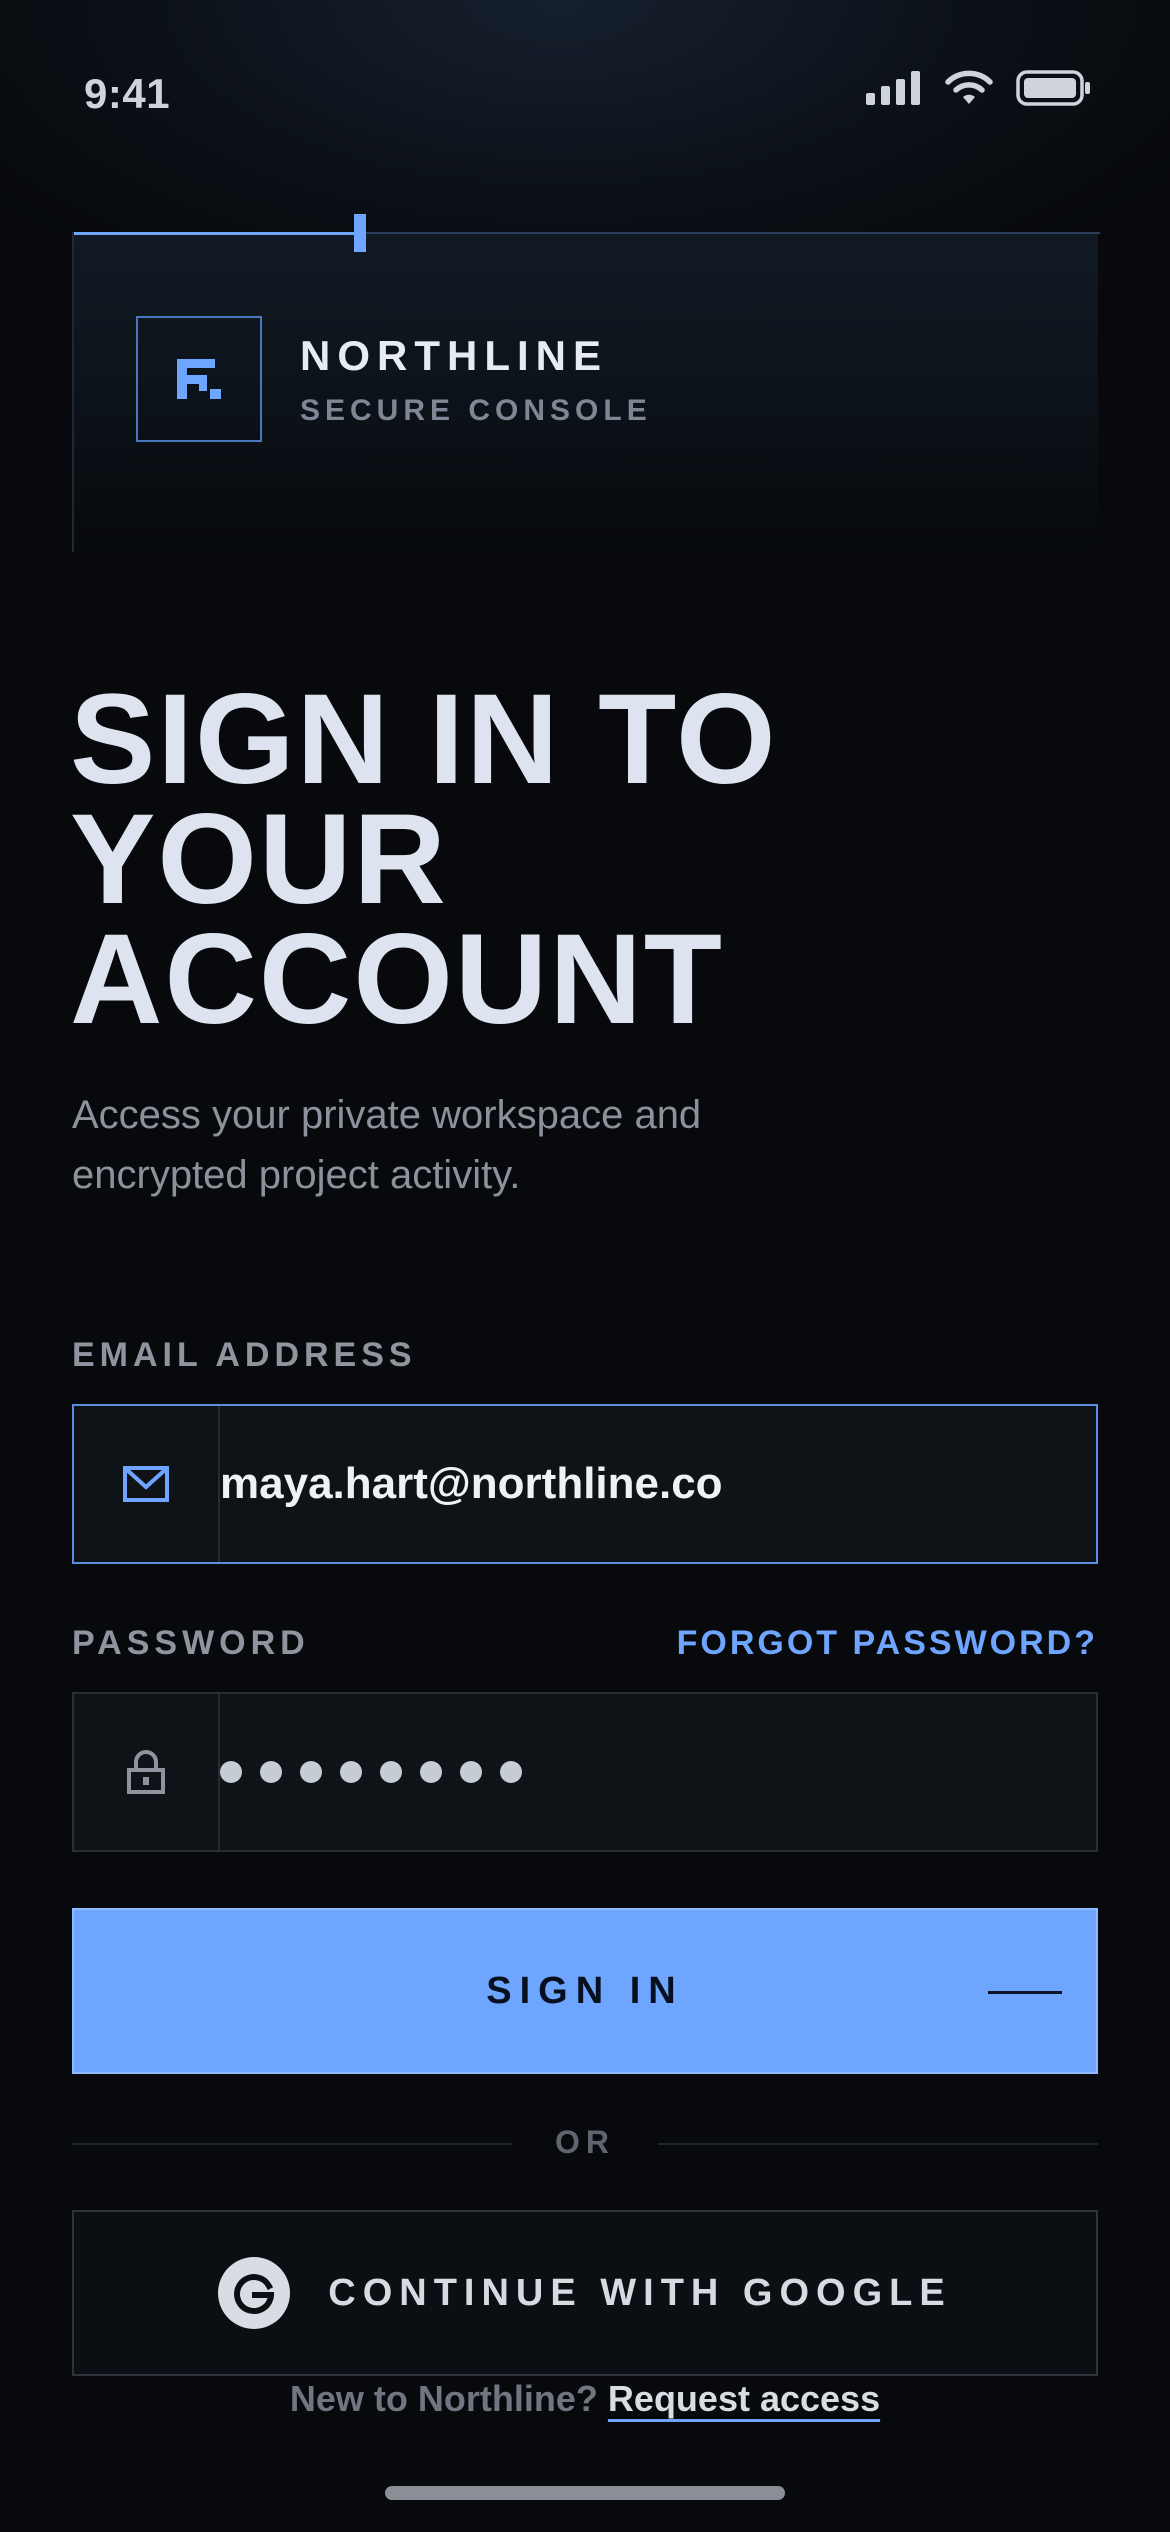 The image size is (1170, 2532). Describe the element at coordinates (360, 233) in the screenshot. I see `brand-card-tick` at that location.